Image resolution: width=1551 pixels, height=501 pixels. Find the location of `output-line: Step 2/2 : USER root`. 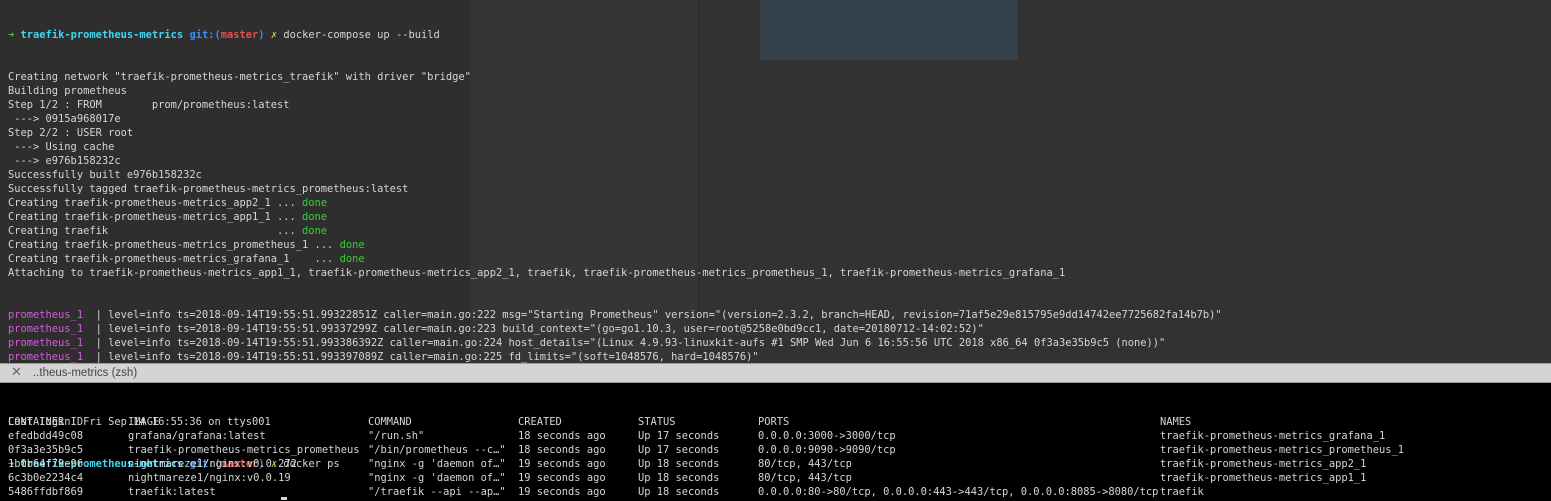

output-line: Step 2/2 : USER root is located at coordinates (615, 133).